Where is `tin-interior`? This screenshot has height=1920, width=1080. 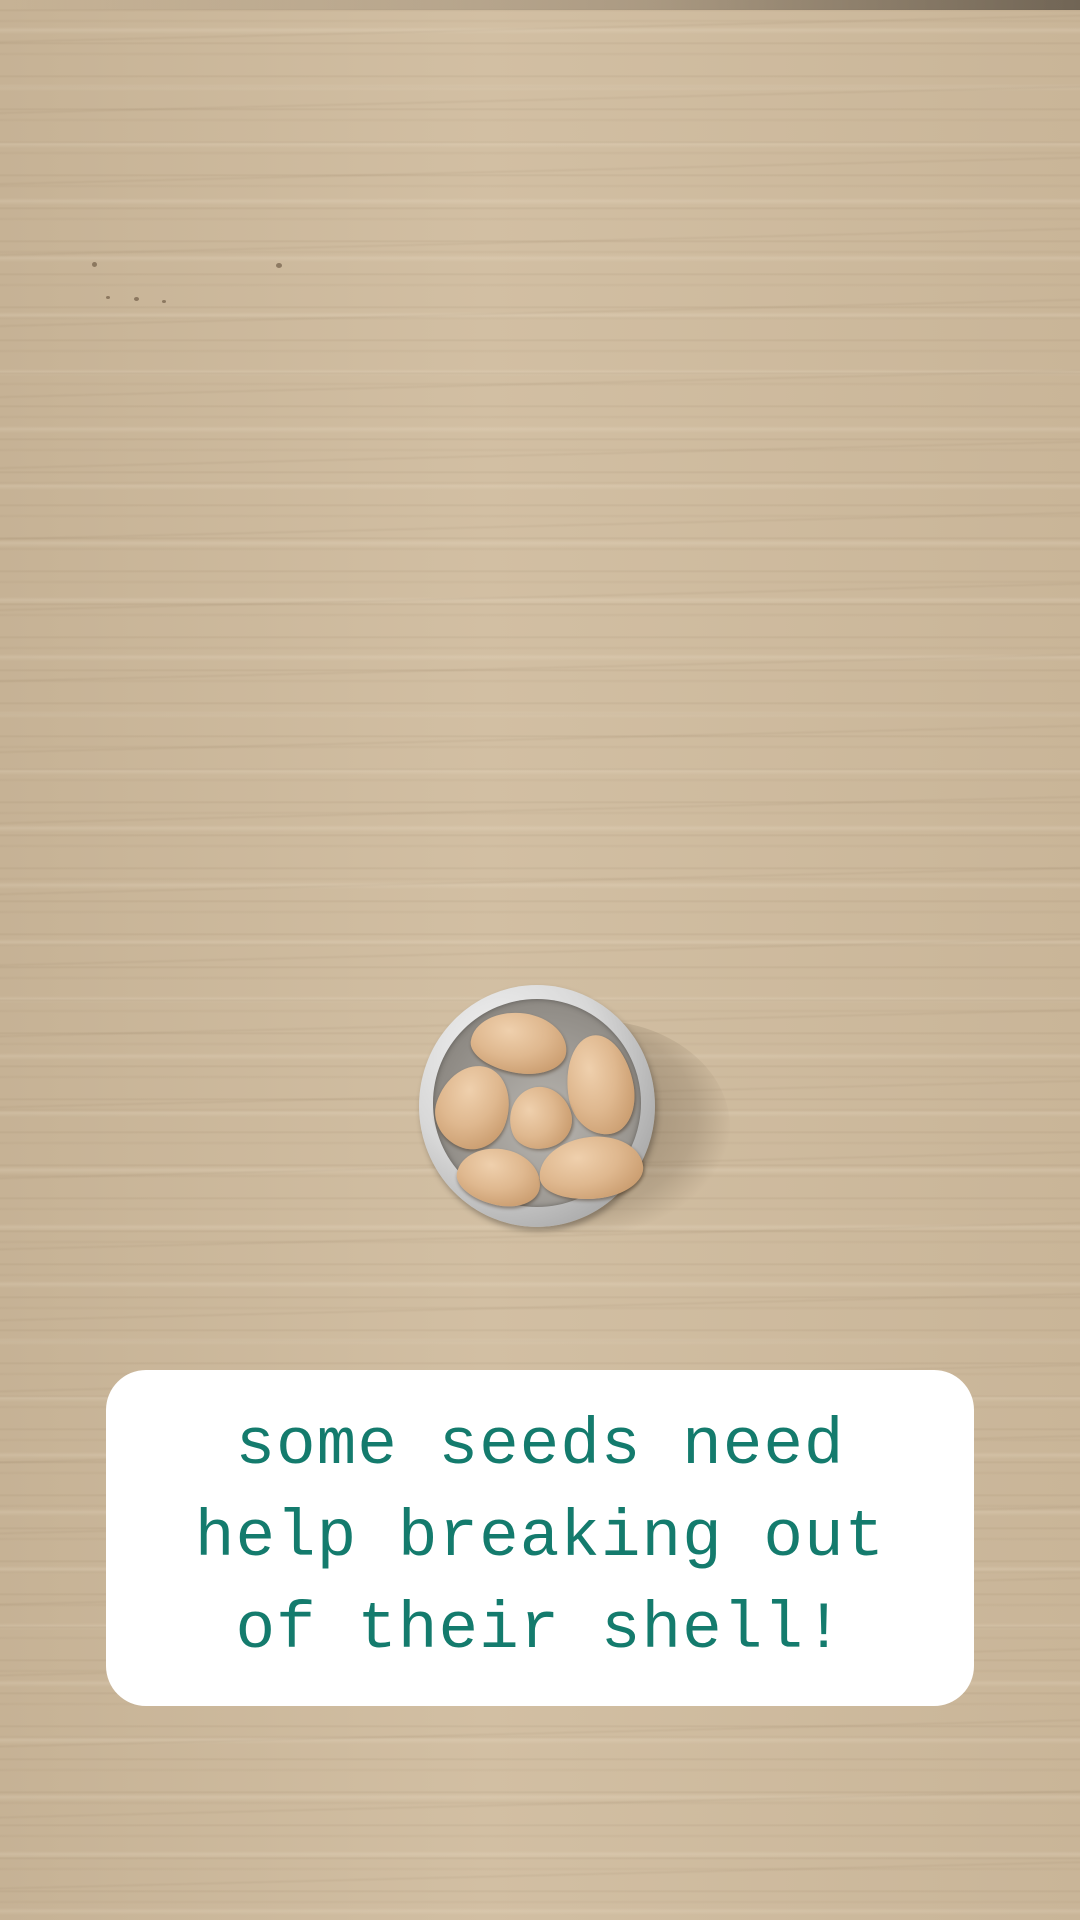
tin-interior is located at coordinates (535, 1106).